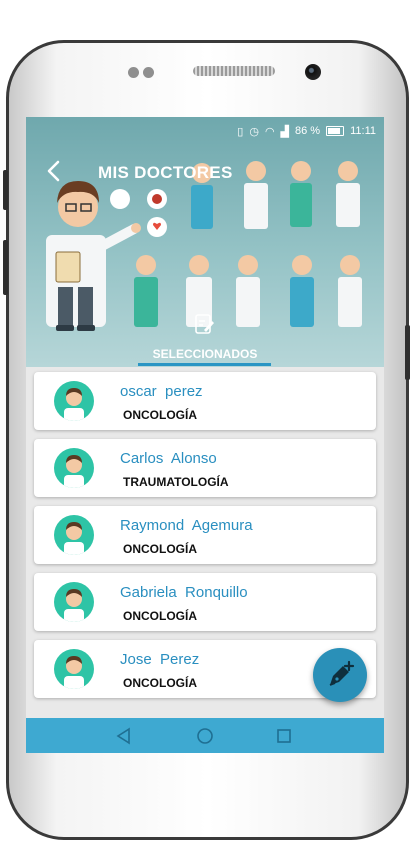 The image size is (415, 847). I want to click on doctor-card: Carlos Alonso TRAUMATOLOGÍA, so click(205, 468).